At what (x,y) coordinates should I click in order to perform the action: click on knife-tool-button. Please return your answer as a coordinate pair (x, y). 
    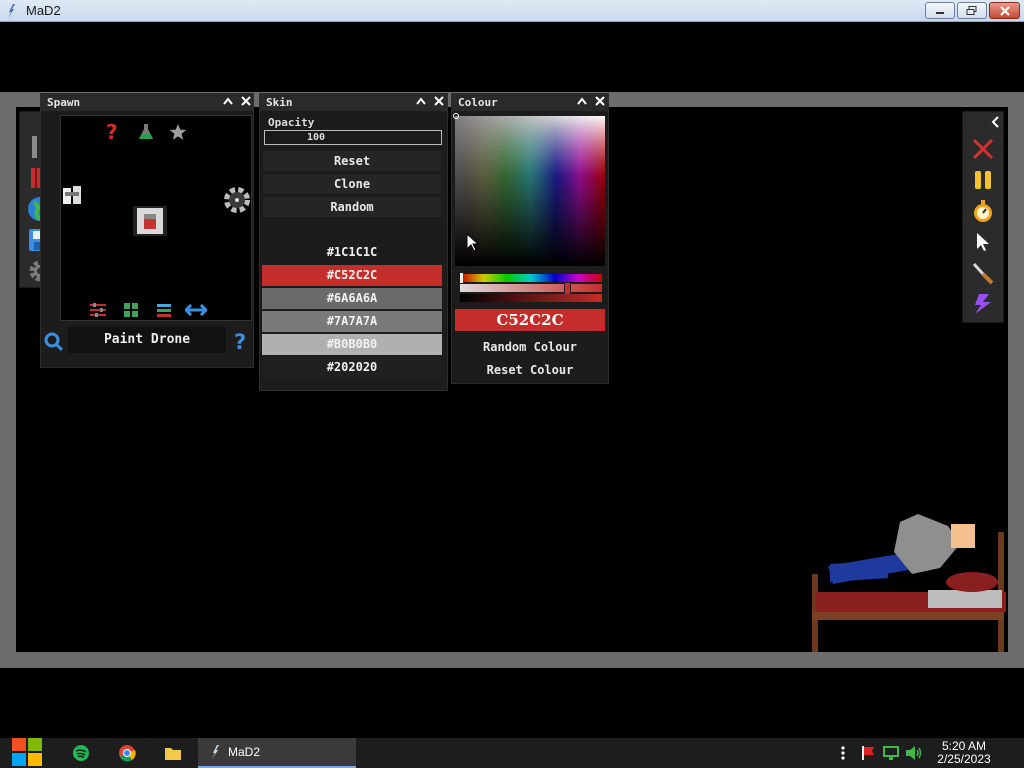
    Looking at the image, I should click on (983, 273).